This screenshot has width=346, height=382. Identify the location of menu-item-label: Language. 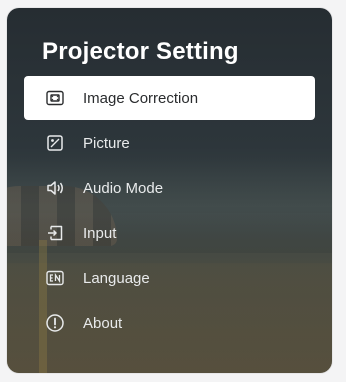
(116, 278).